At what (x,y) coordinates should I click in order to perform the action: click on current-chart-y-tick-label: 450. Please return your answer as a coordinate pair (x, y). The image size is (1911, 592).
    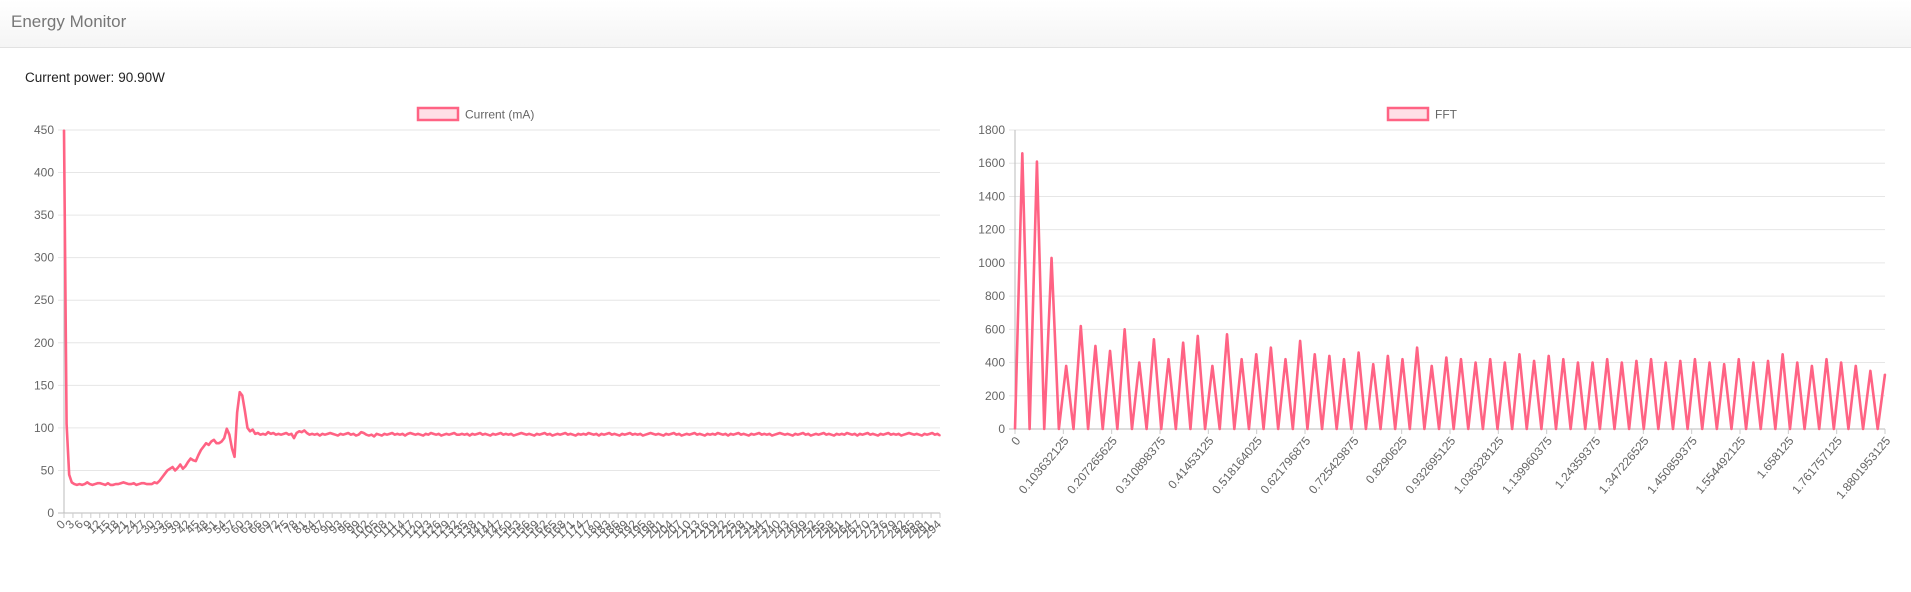
    Looking at the image, I should click on (44, 130).